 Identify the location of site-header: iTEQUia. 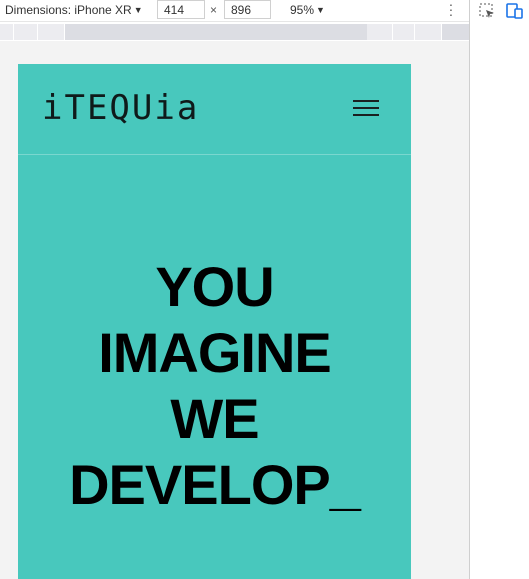
(214, 109).